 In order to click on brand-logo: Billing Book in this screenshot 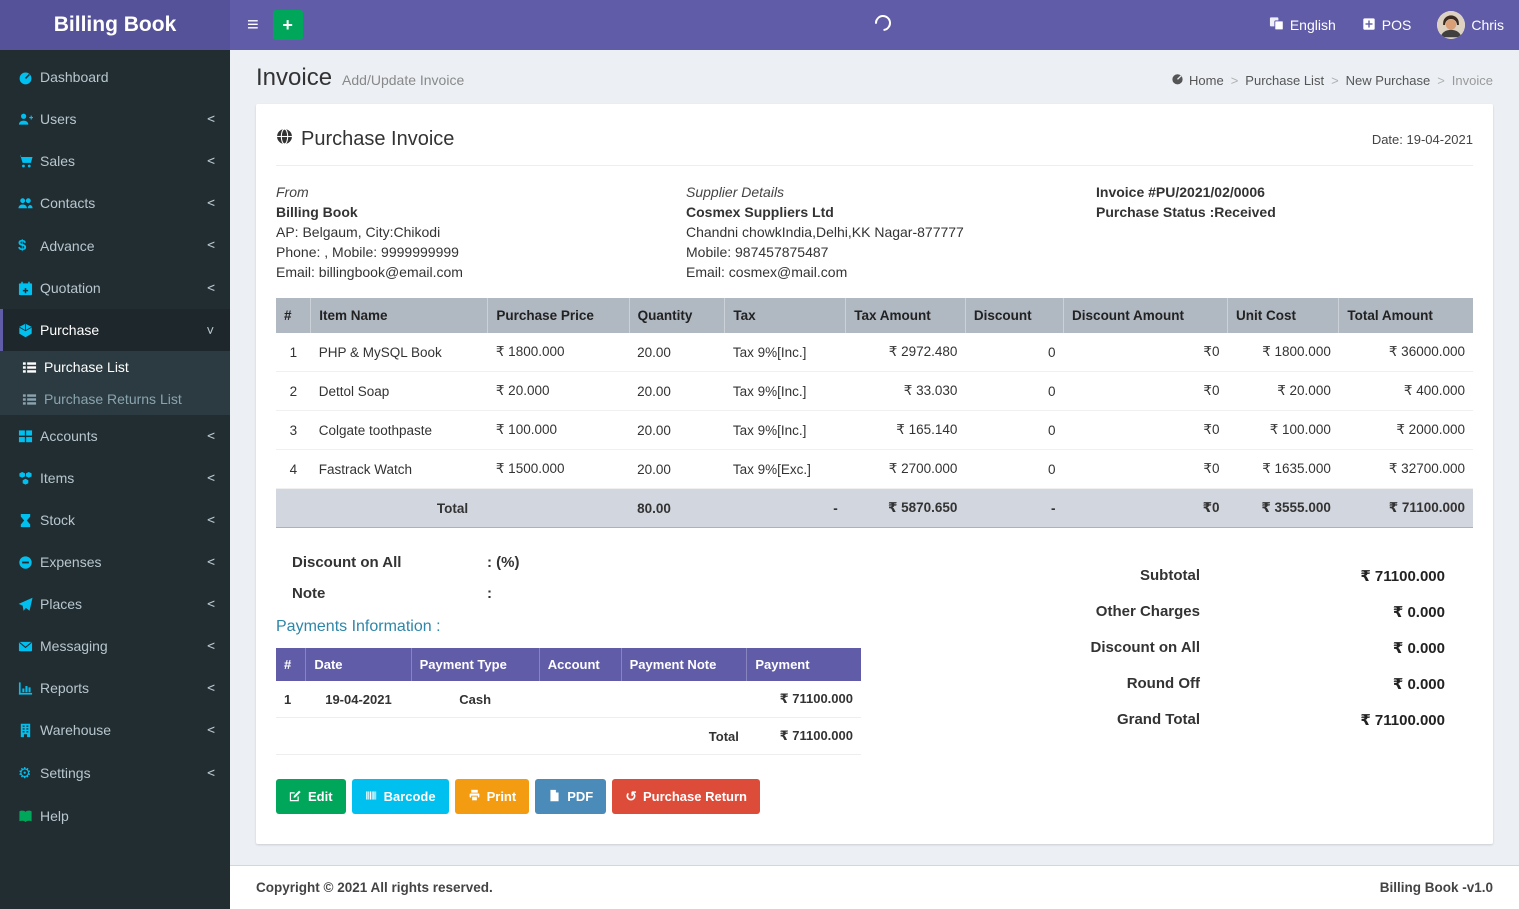, I will do `click(115, 25)`.